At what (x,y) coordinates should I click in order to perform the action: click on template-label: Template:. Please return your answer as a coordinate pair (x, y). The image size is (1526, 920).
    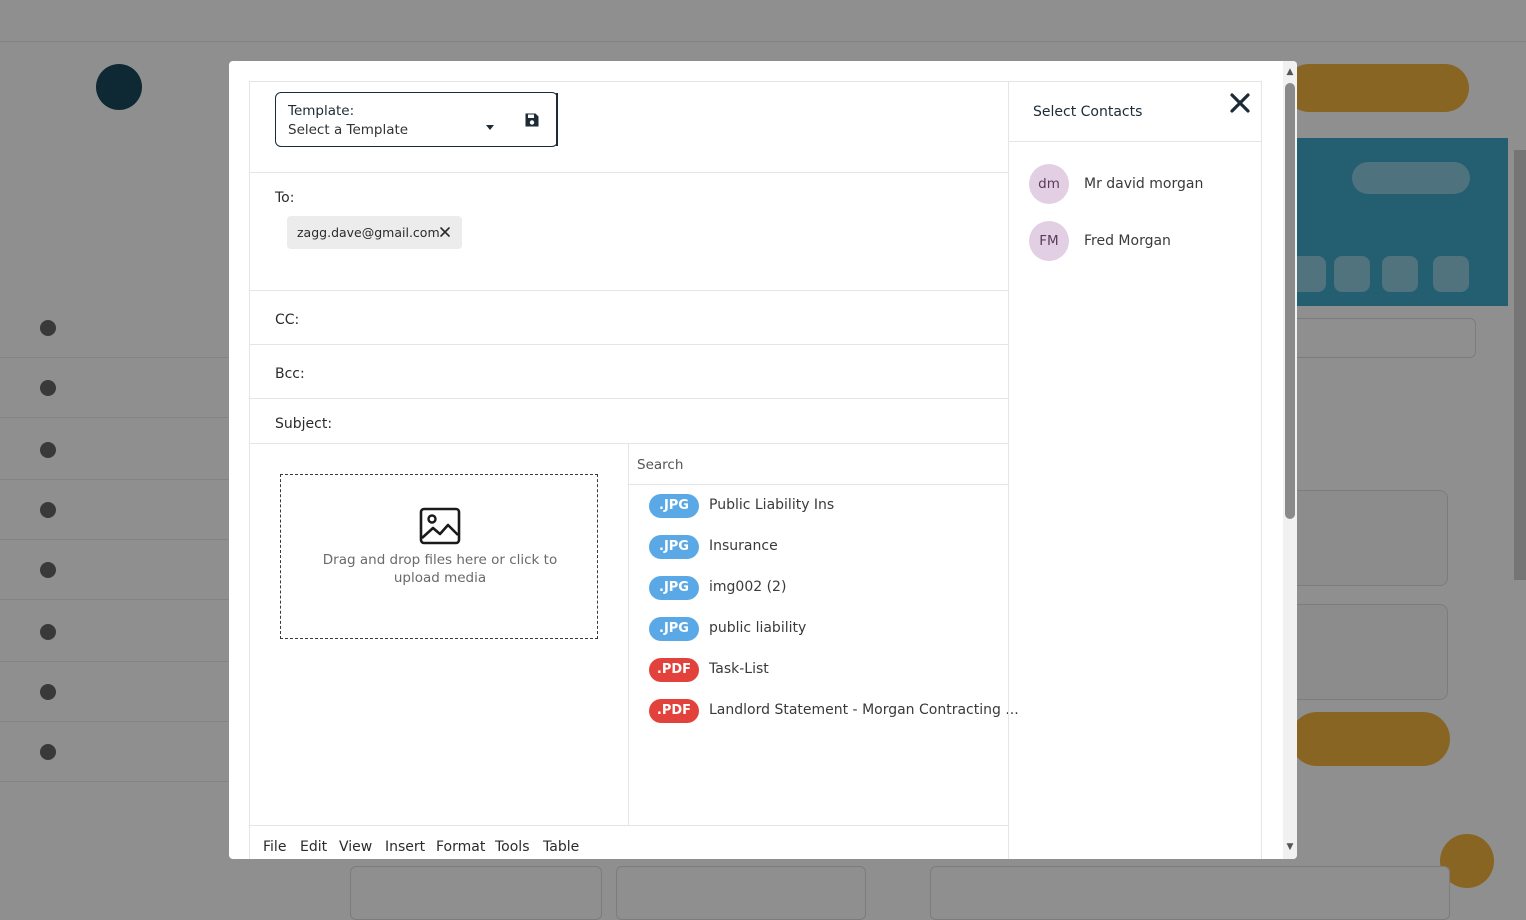
    Looking at the image, I should click on (321, 111).